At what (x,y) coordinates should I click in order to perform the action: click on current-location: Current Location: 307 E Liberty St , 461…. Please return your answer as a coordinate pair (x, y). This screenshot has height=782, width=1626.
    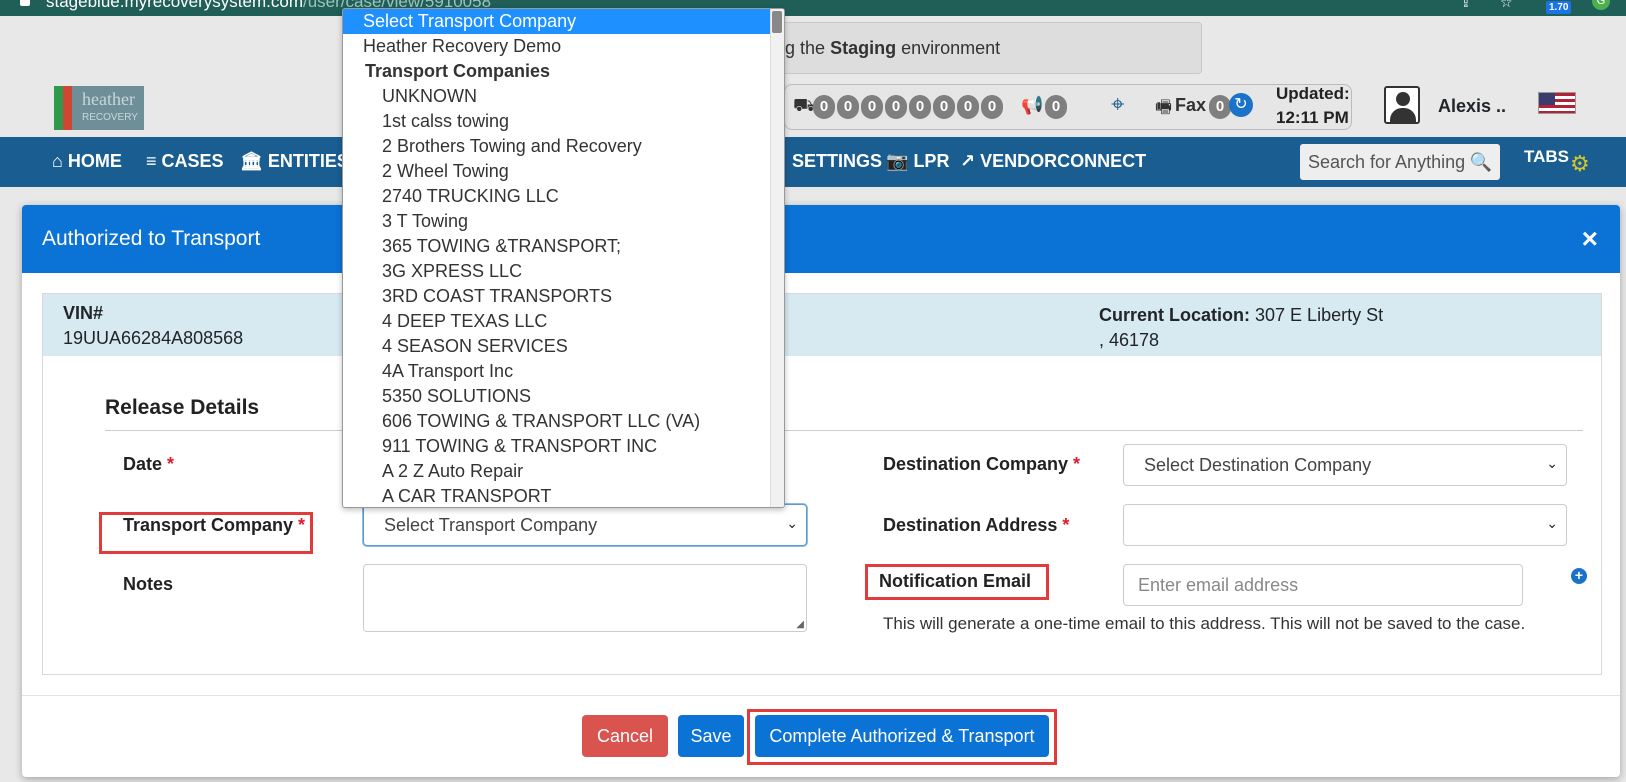
    Looking at the image, I should click on (1241, 327).